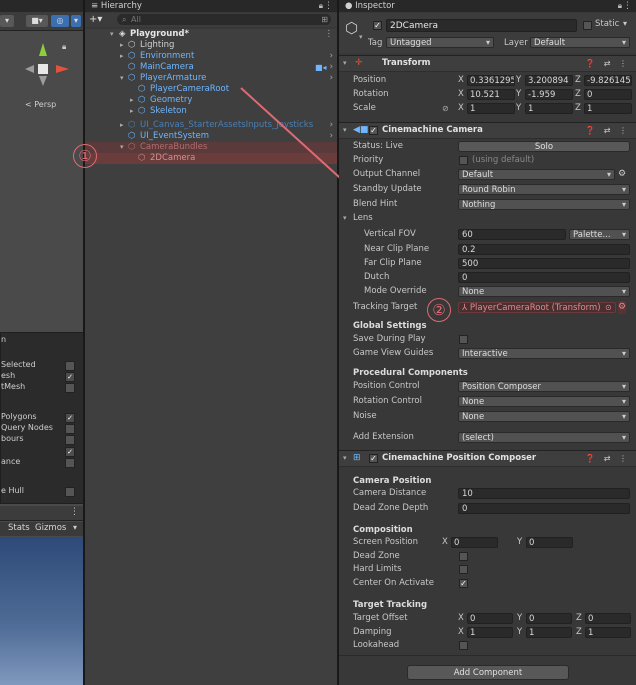 This screenshot has width=636, height=685. I want to click on scale-z-field: Z1, so click(603, 108).